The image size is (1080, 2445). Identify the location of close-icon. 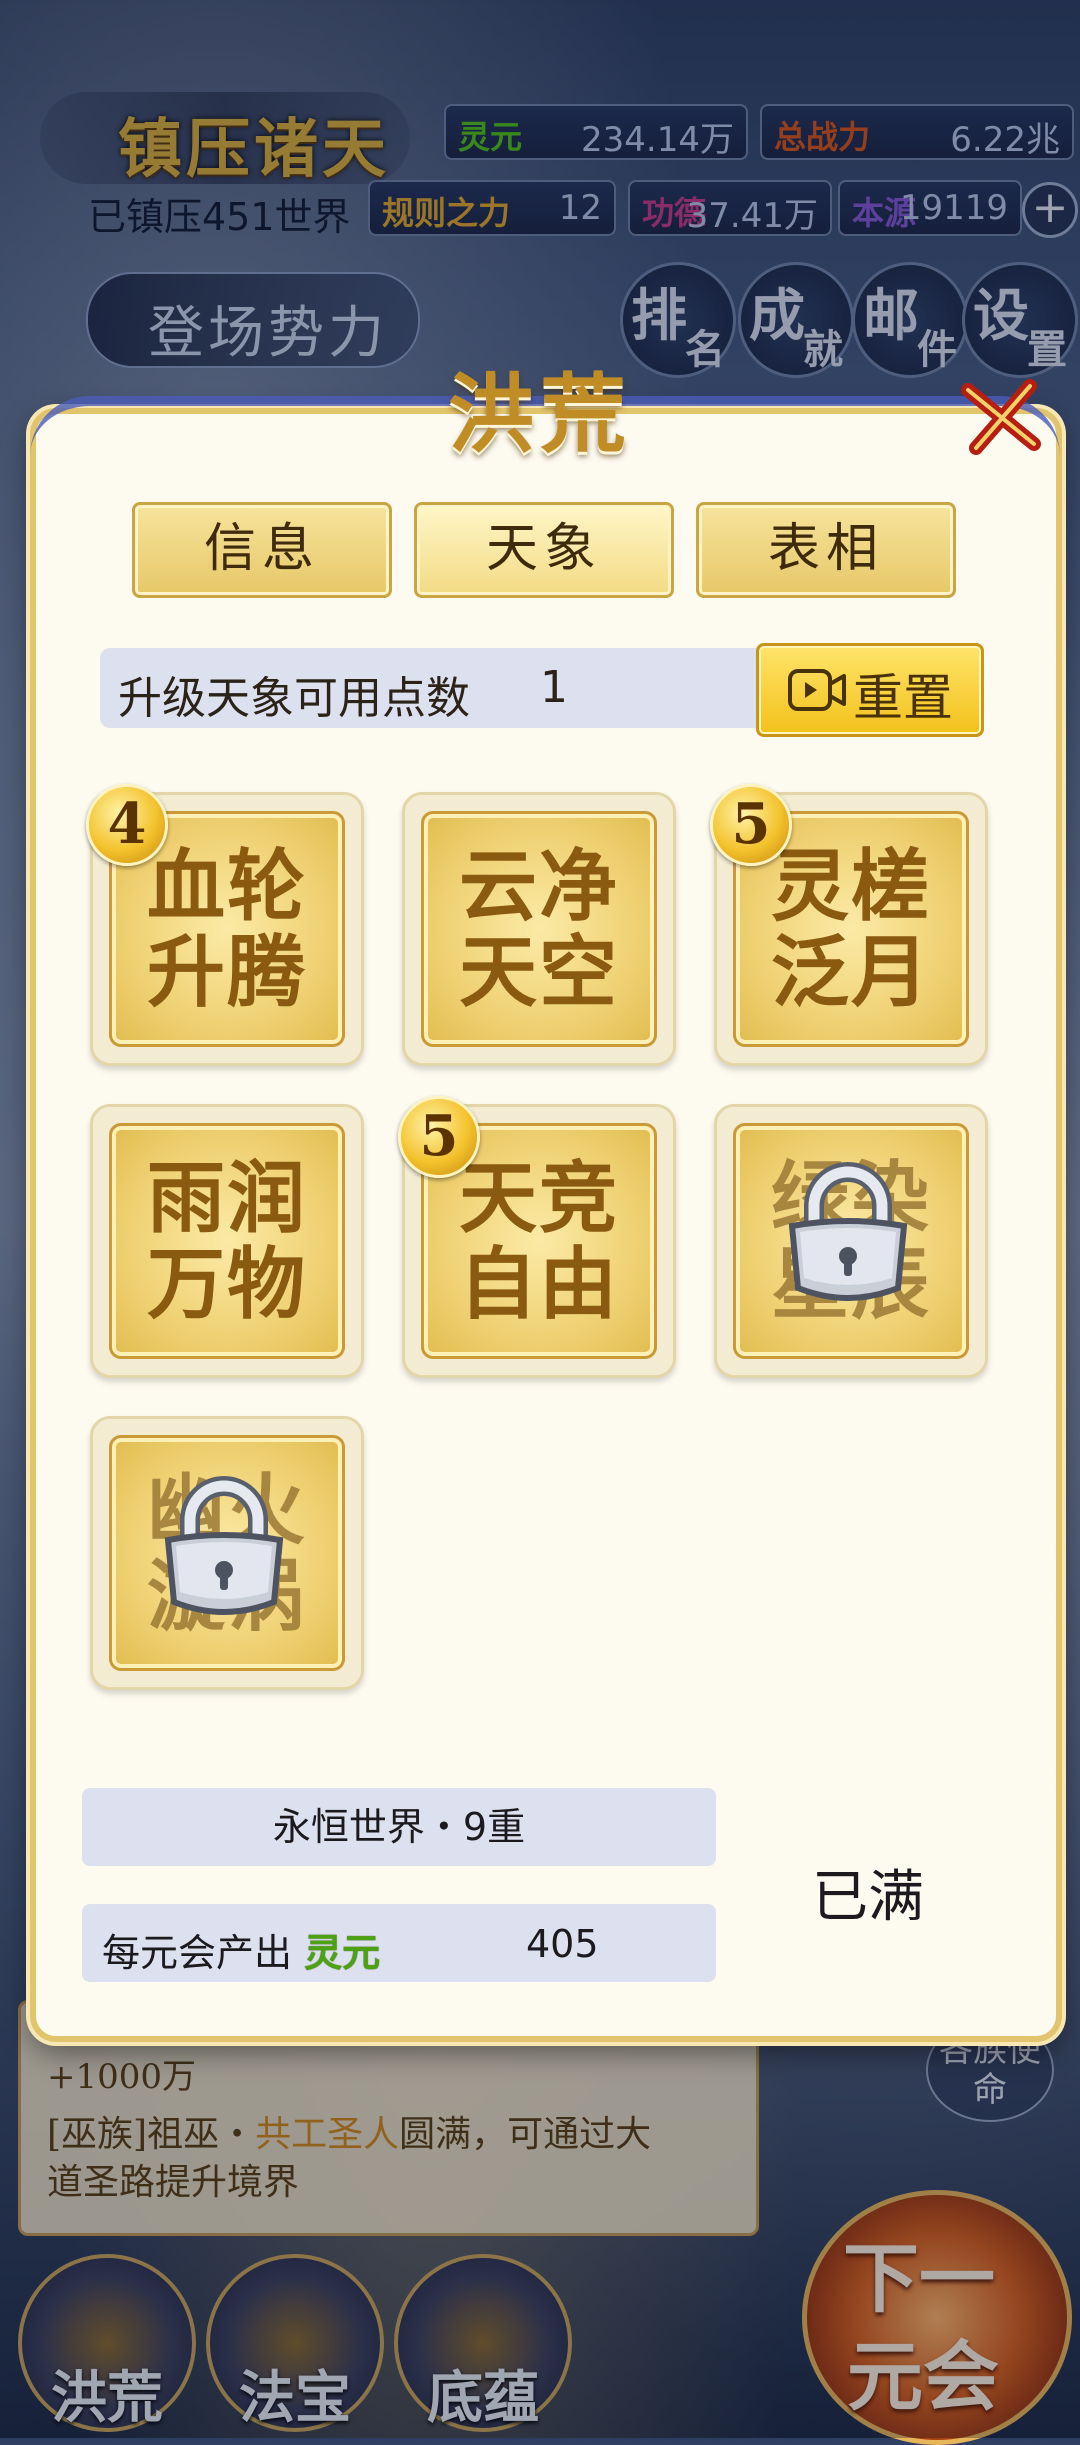
(1001, 417).